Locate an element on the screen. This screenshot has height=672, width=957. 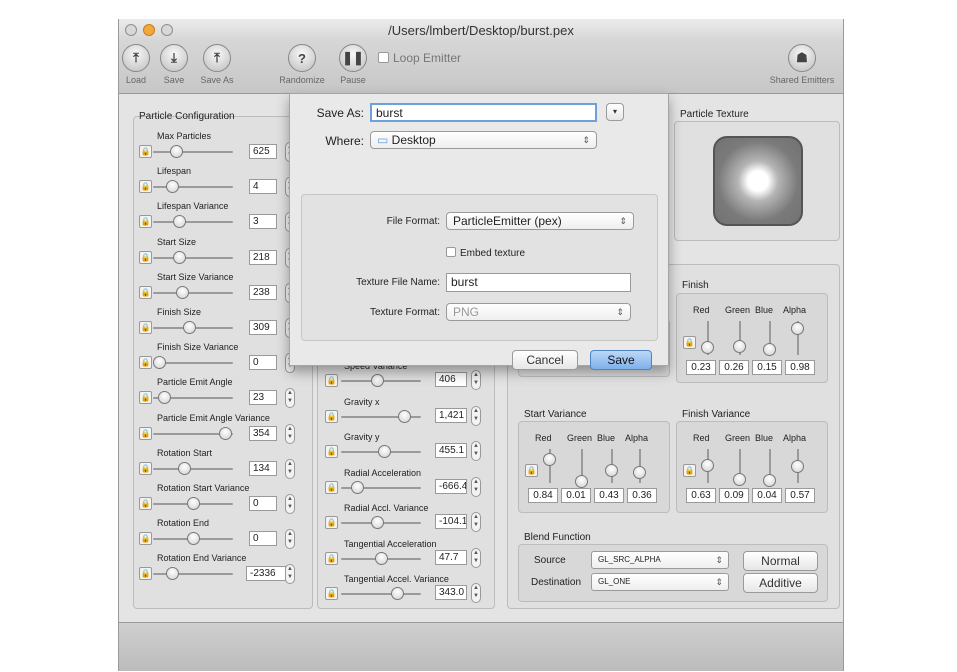
value-field: 455.1 is located at coordinates (451, 450).